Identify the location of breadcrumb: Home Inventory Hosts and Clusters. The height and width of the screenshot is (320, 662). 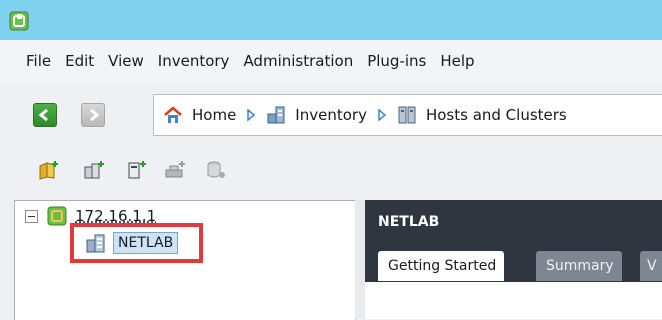
(407, 115).